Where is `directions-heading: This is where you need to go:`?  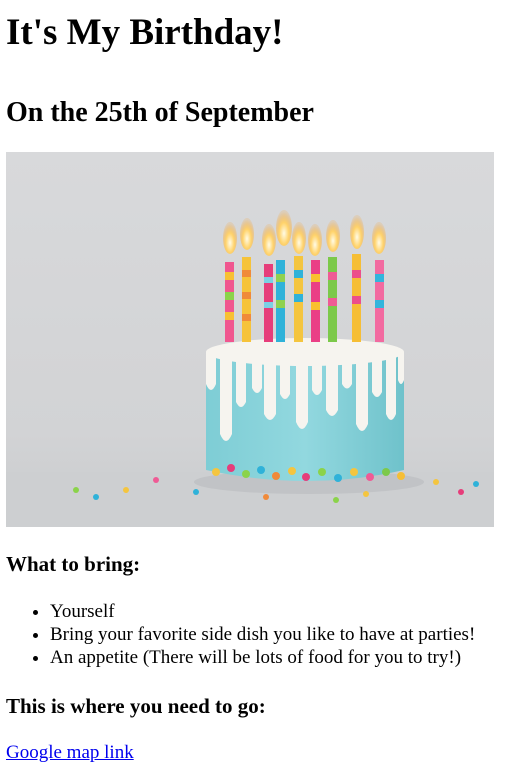
directions-heading: This is where you need to go: is located at coordinates (136, 706).